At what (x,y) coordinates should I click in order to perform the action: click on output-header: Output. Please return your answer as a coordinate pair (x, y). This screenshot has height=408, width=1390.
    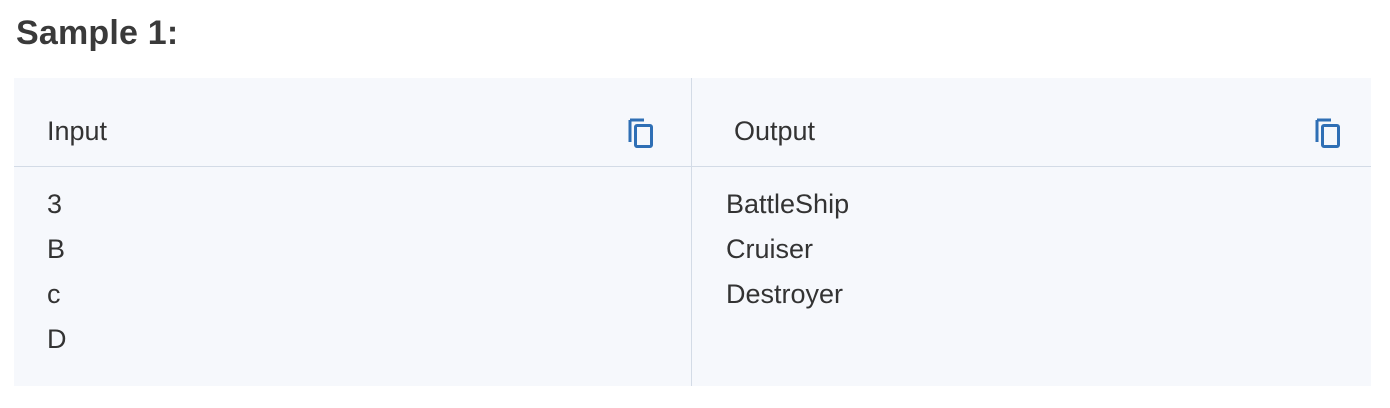
    Looking at the image, I should click on (775, 131).